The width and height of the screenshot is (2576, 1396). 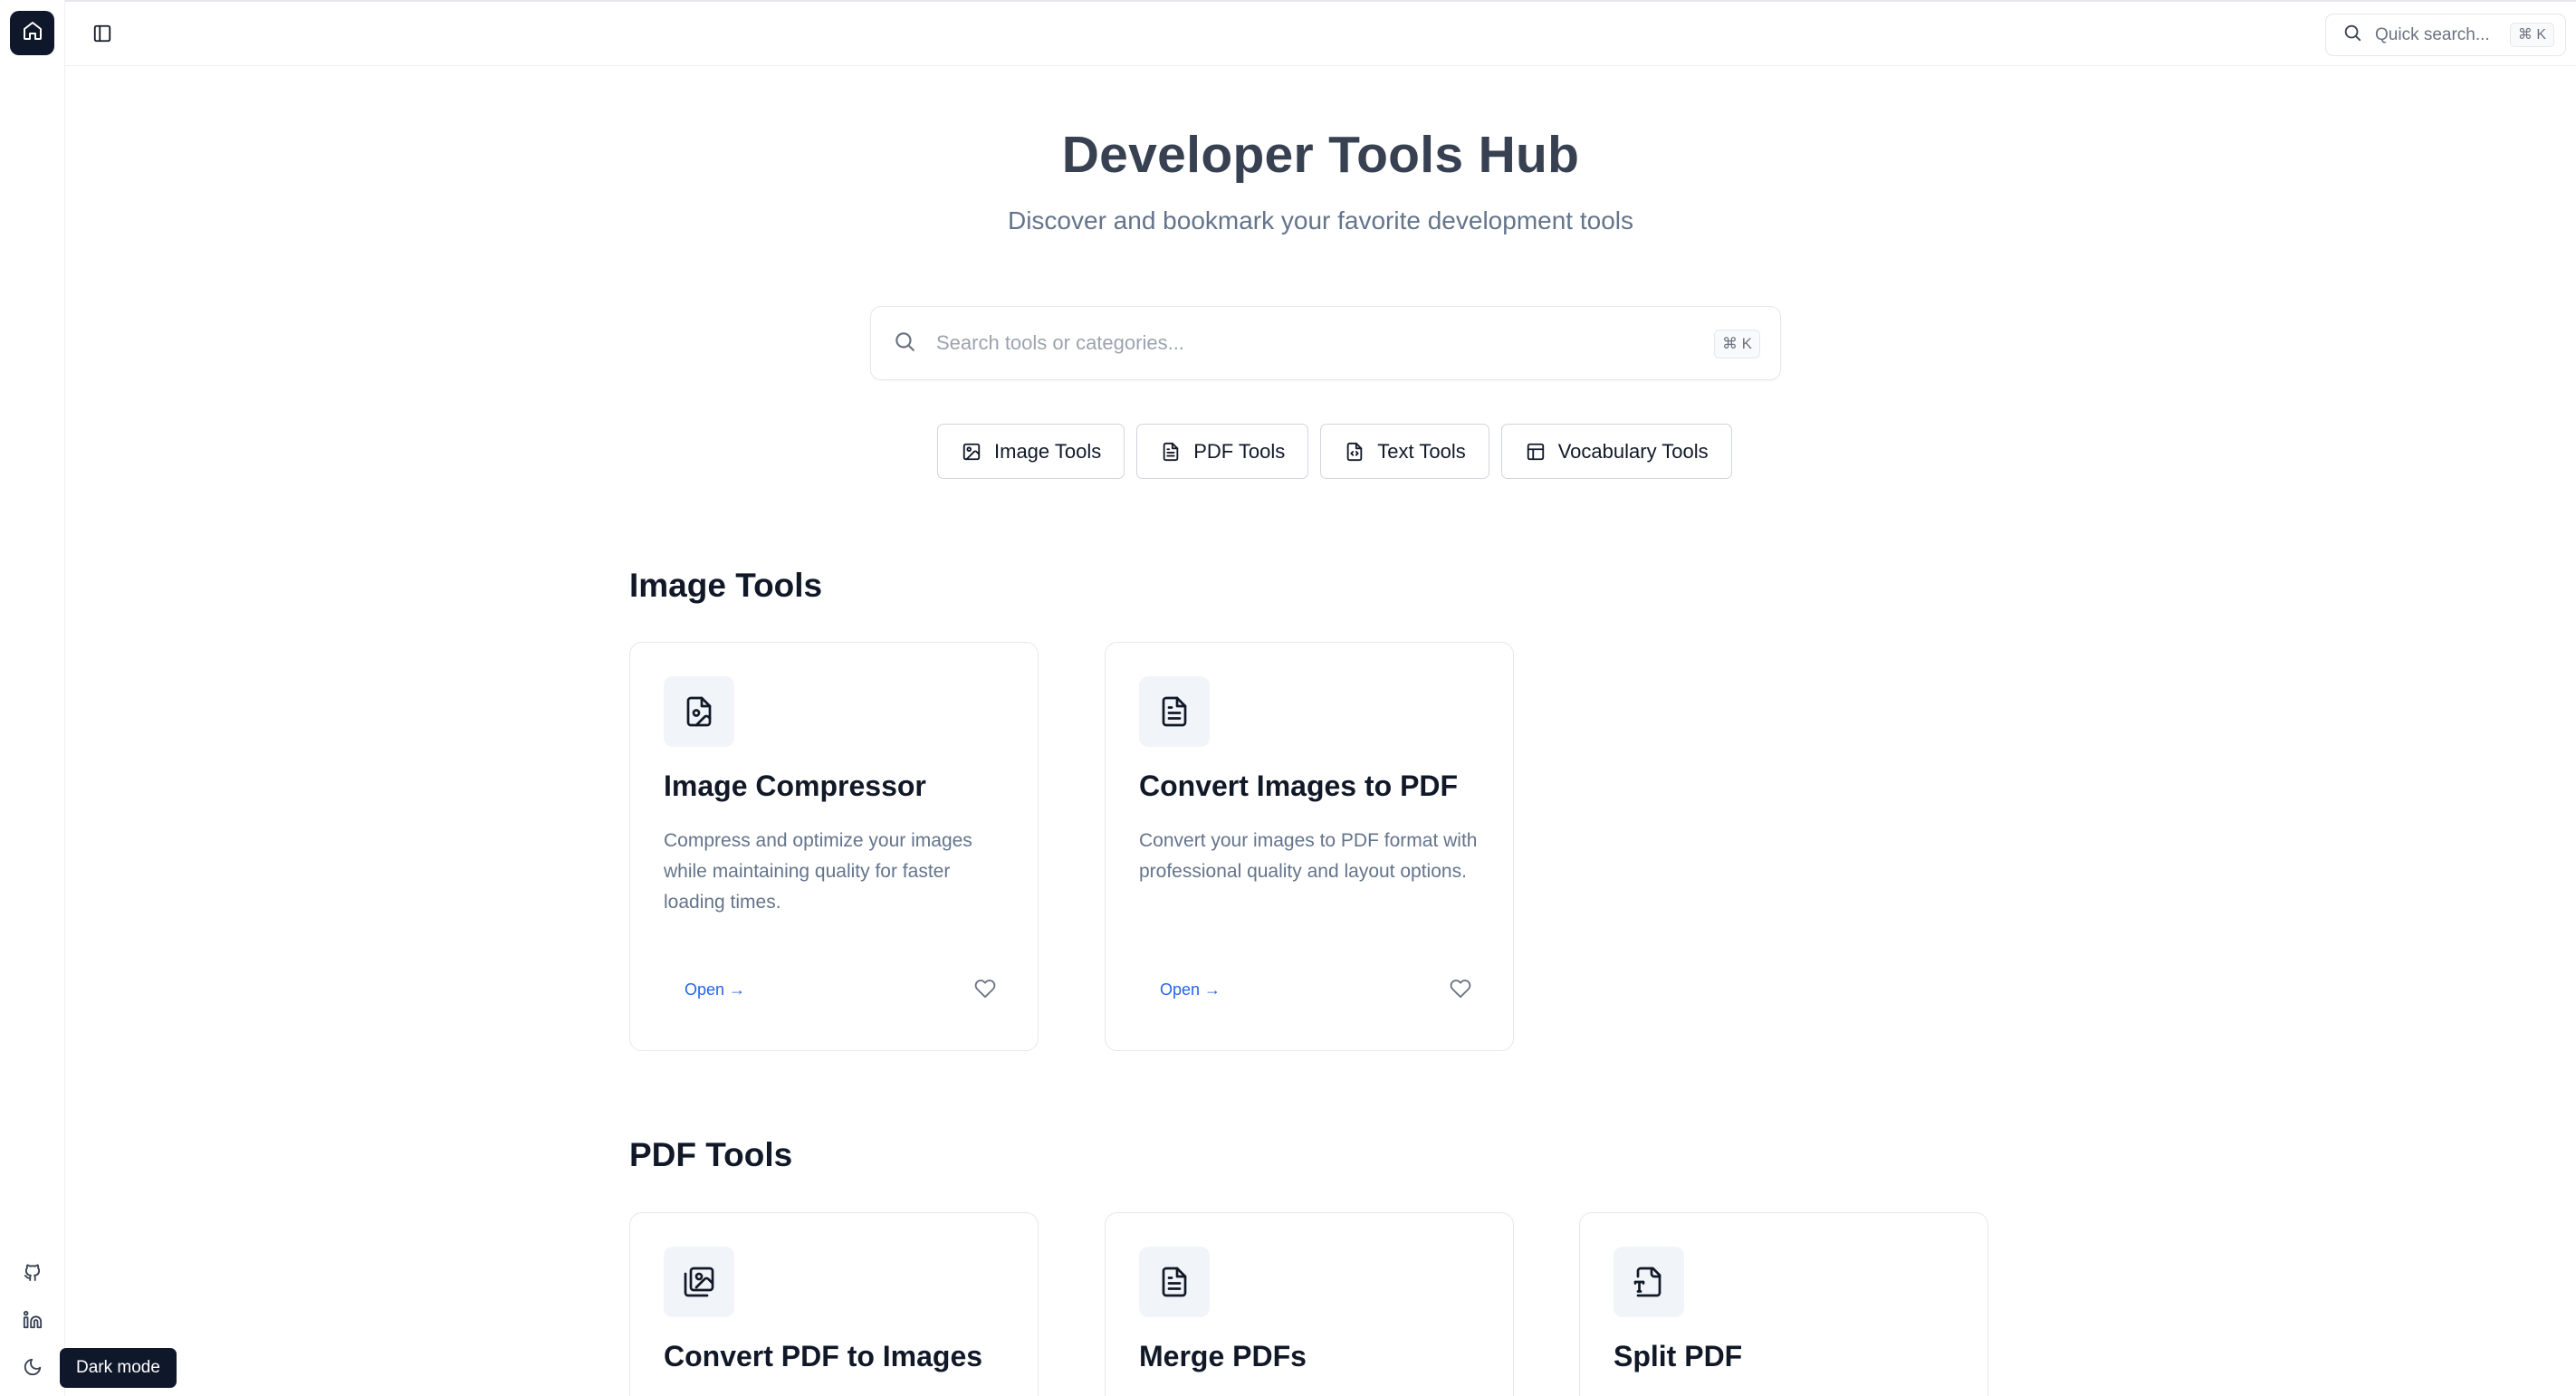 I want to click on section-title-image-tools: Image Tools, so click(x=726, y=585).